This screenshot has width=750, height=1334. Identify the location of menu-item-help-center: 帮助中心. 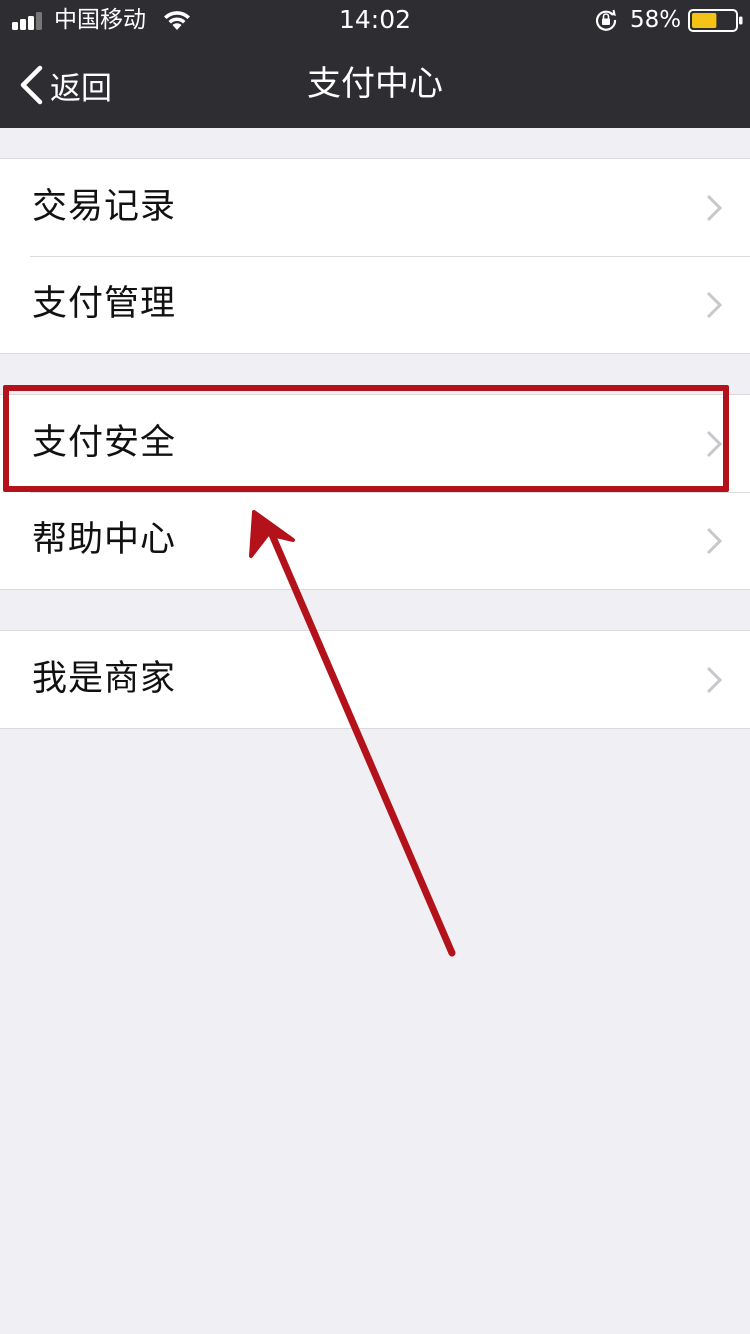
(375, 540).